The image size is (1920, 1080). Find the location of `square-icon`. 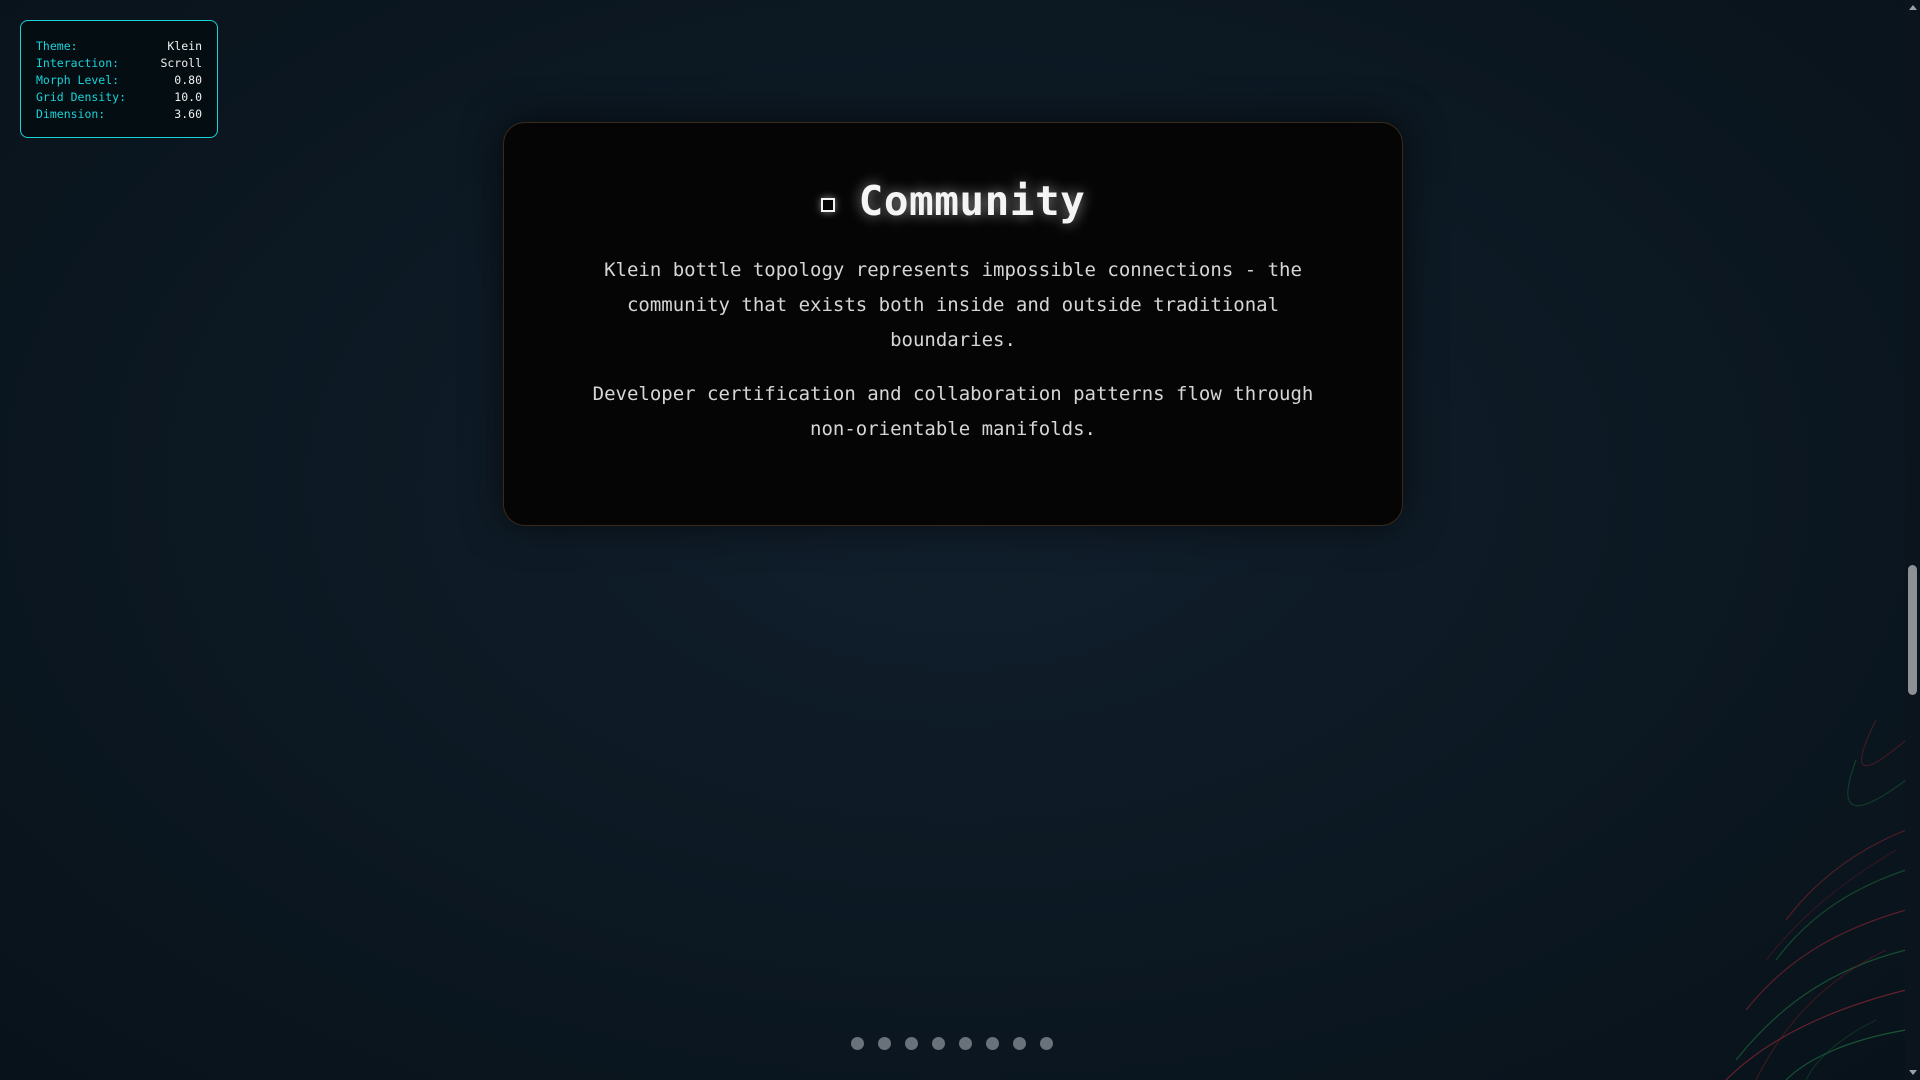

square-icon is located at coordinates (827, 205).